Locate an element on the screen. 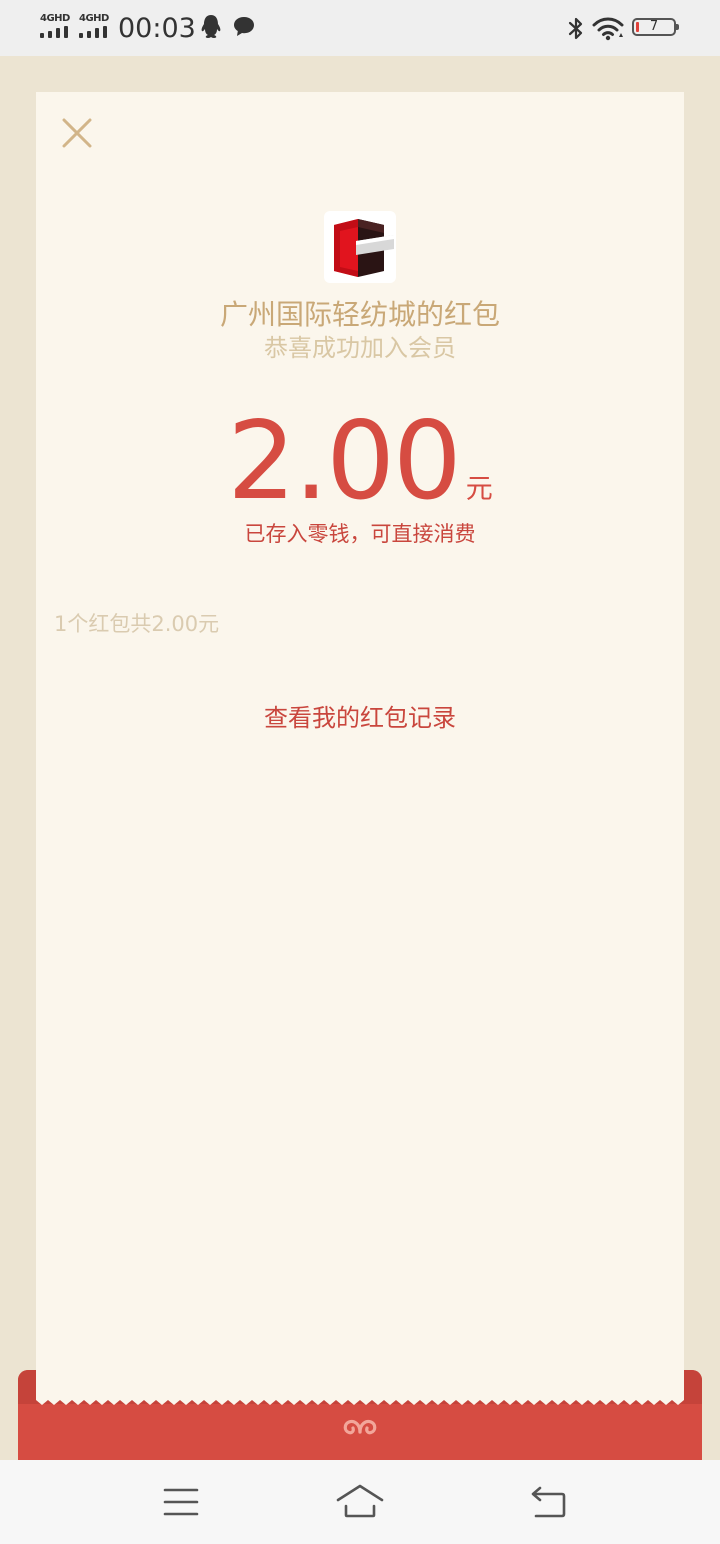  sim1-network-label: 4GHD is located at coordinates (55, 18).